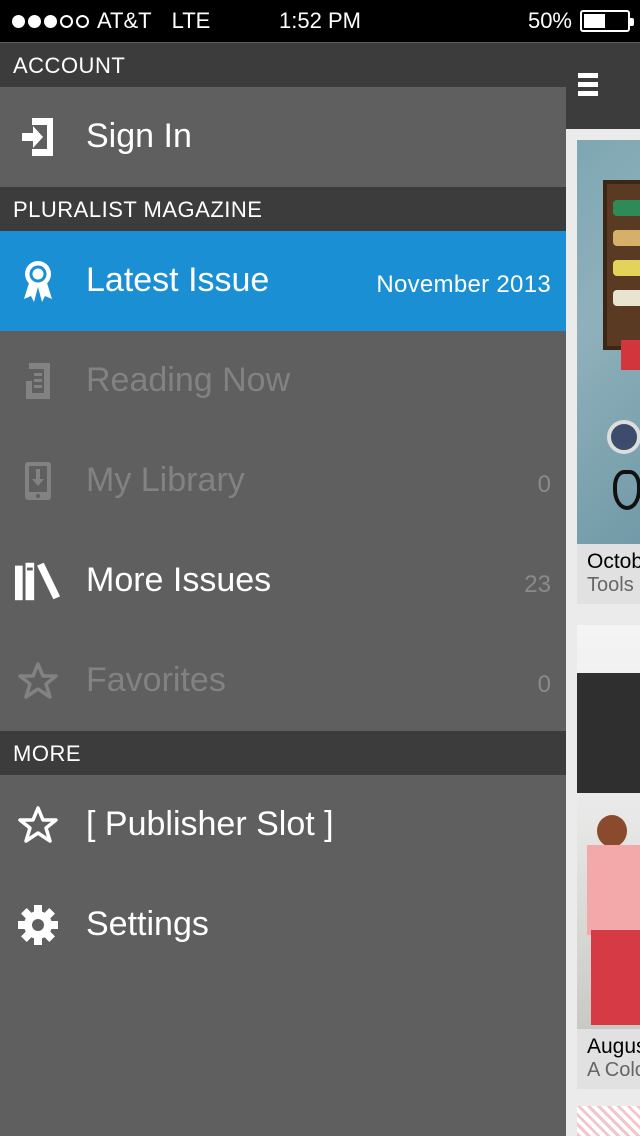 Image resolution: width=640 pixels, height=1136 pixels. I want to click on issue-title: Augus, so click(613, 1046).